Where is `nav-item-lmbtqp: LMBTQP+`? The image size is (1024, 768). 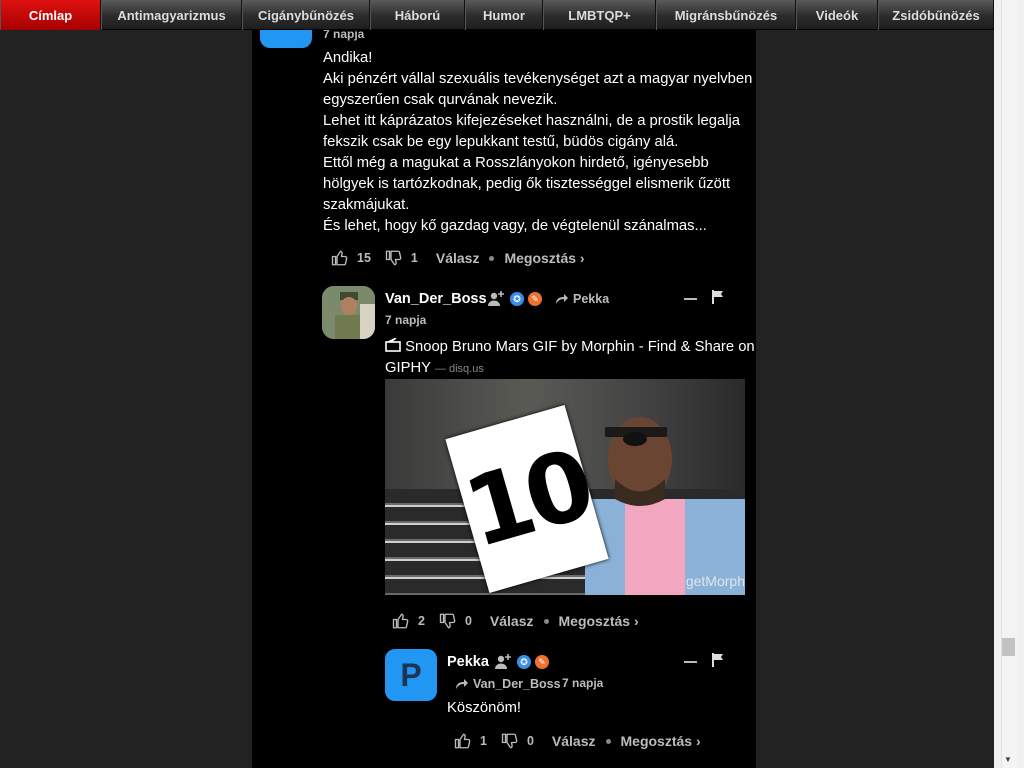
nav-item-lmbtqp: LMBTQP+ is located at coordinates (599, 15).